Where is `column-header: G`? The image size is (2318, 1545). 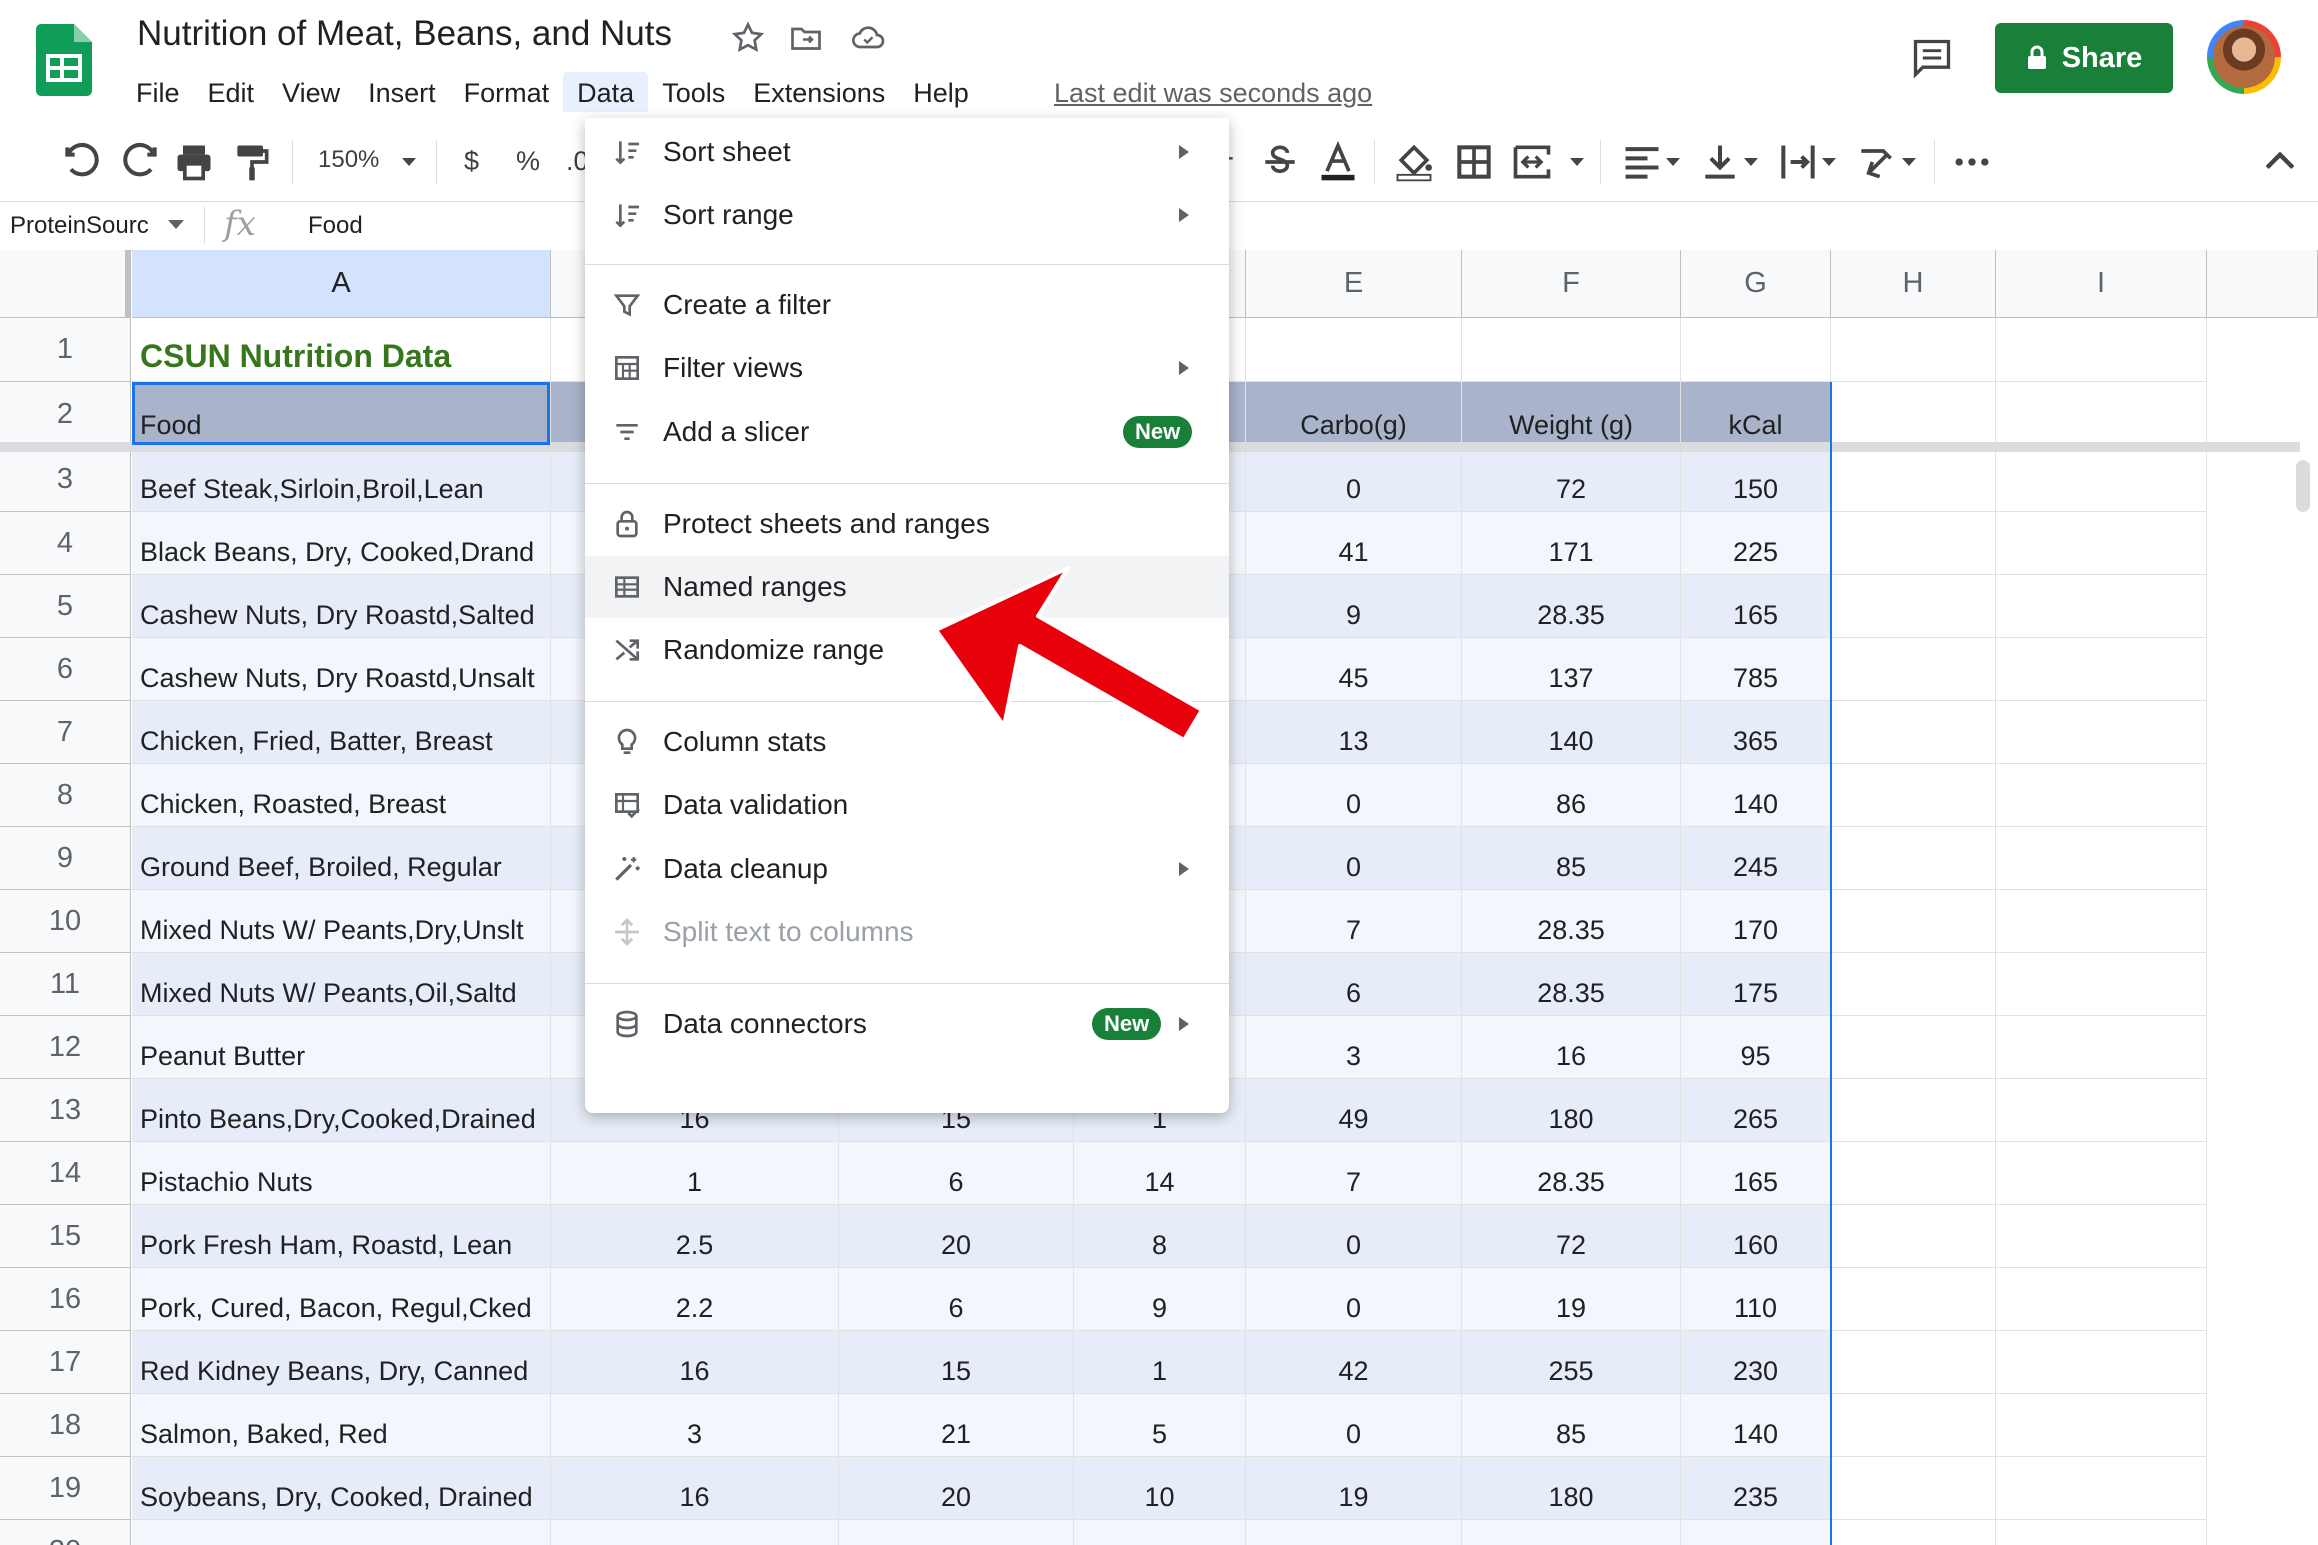
column-header: G is located at coordinates (1756, 284).